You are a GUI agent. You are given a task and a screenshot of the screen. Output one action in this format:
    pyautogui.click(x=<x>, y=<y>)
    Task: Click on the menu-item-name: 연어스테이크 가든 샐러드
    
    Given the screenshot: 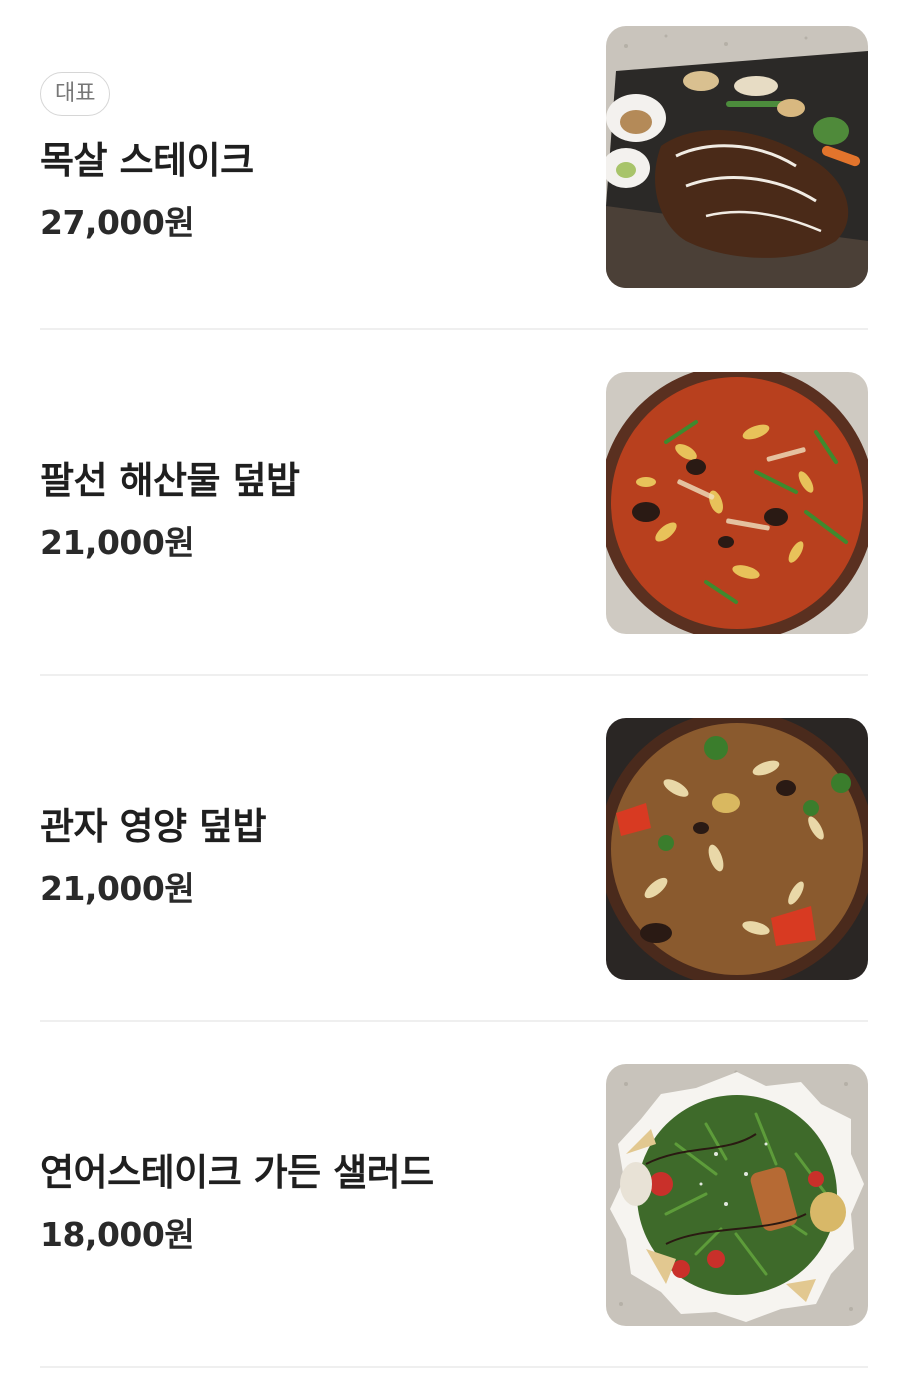 What is the action you would take?
    pyautogui.click(x=237, y=1172)
    